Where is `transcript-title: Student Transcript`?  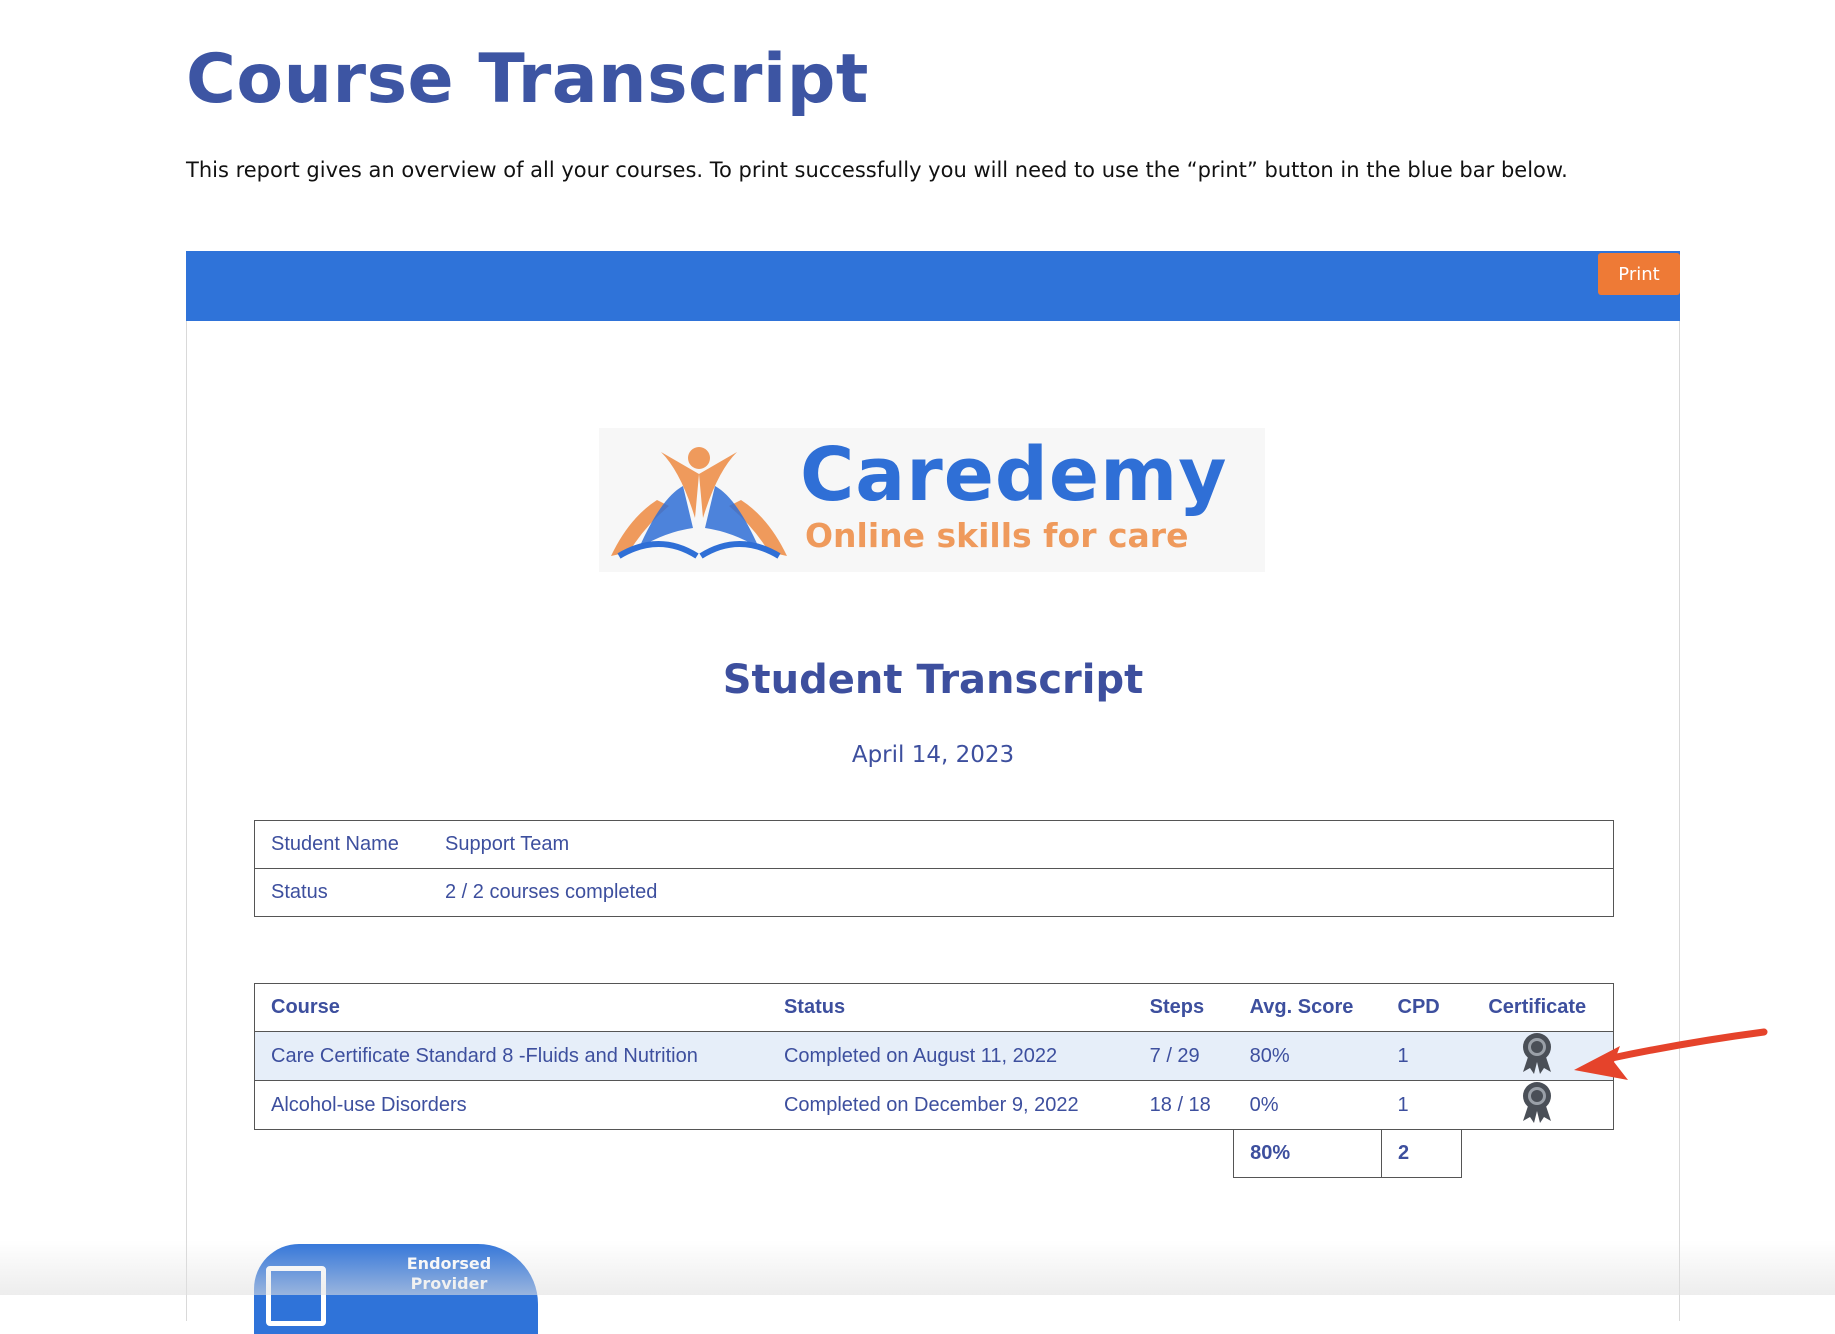 transcript-title: Student Transcript is located at coordinates (933, 680).